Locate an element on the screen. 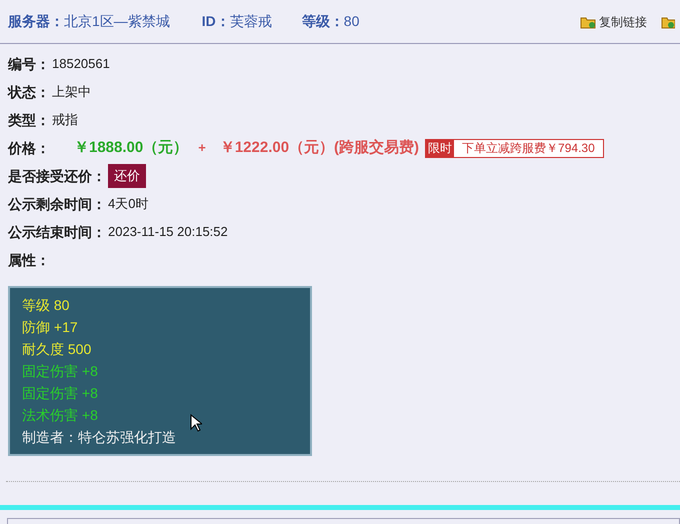 This screenshot has height=524, width=680. field-label: 类型： is located at coordinates (29, 120).